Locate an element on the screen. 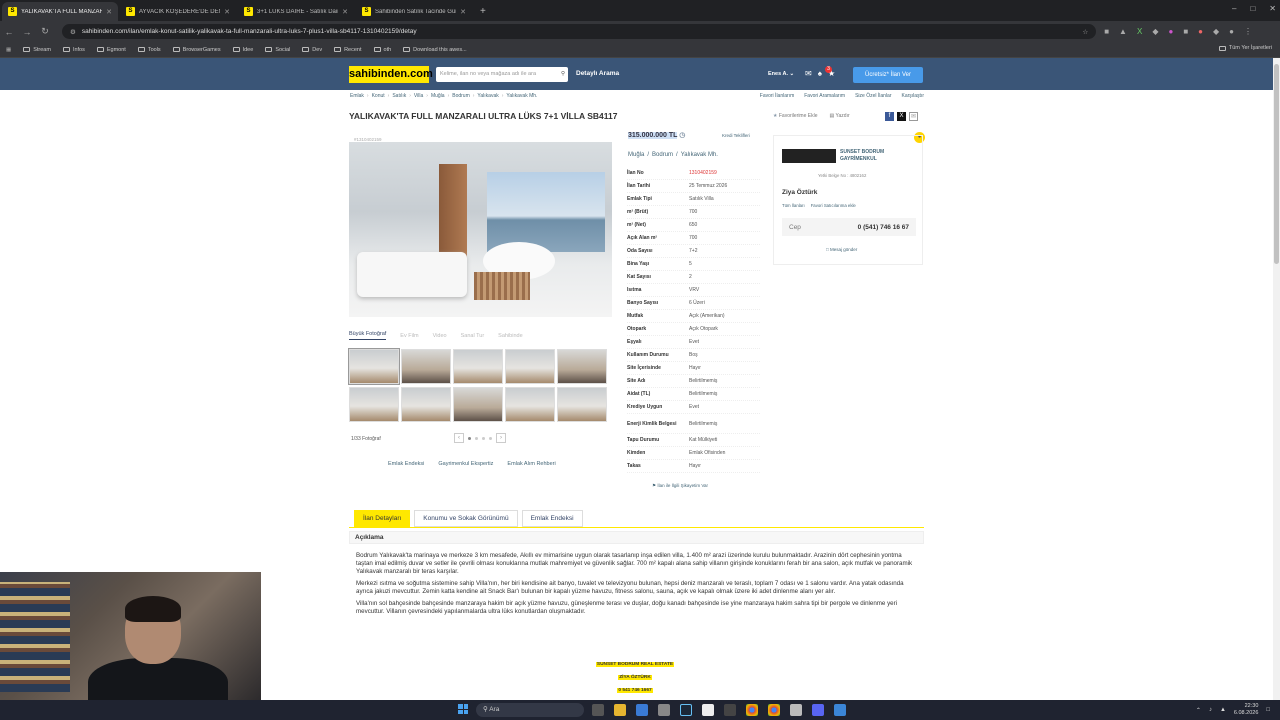  browser-tab: S YALIKAVAK'TA FULL MANZARA...✕ is located at coordinates (60, 11).